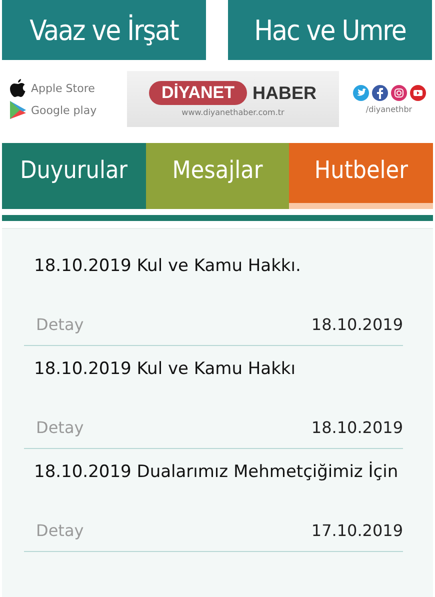 This screenshot has height=597, width=435. Describe the element at coordinates (198, 93) in the screenshot. I see `logo-badge: DİYANET` at that location.